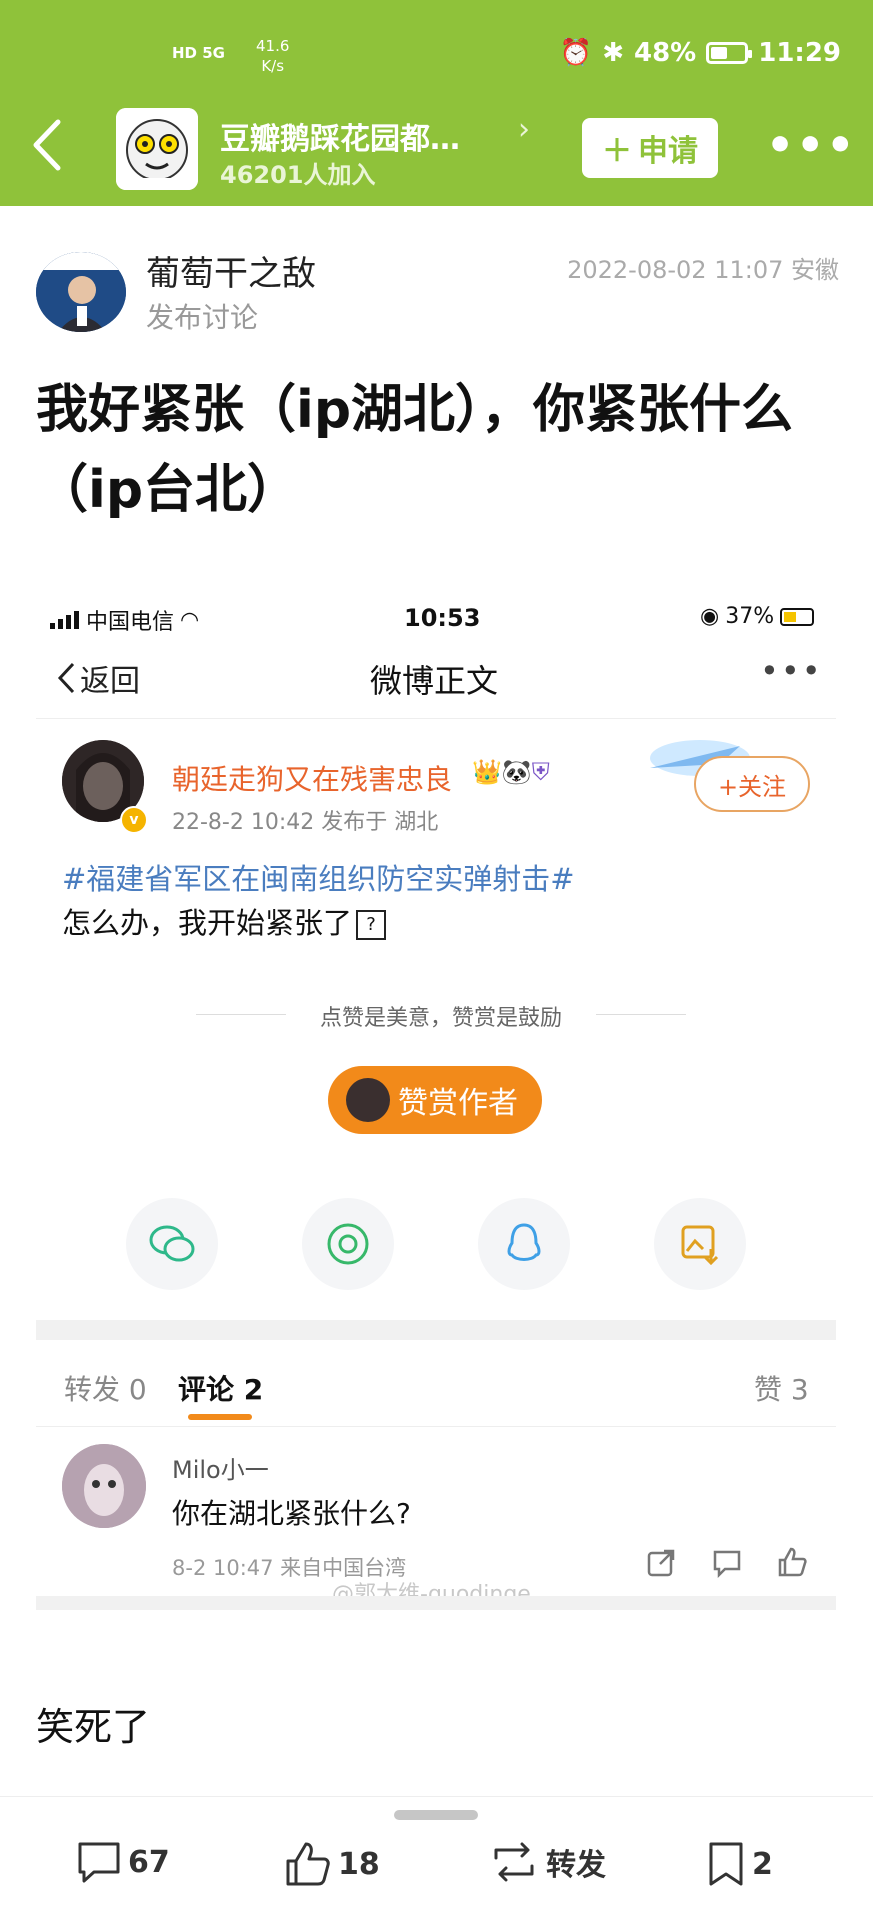 The width and height of the screenshot is (873, 1920). What do you see at coordinates (312, 778) in the screenshot?
I see `weibo-username: 朝廷走狗又在残害忠良` at bounding box center [312, 778].